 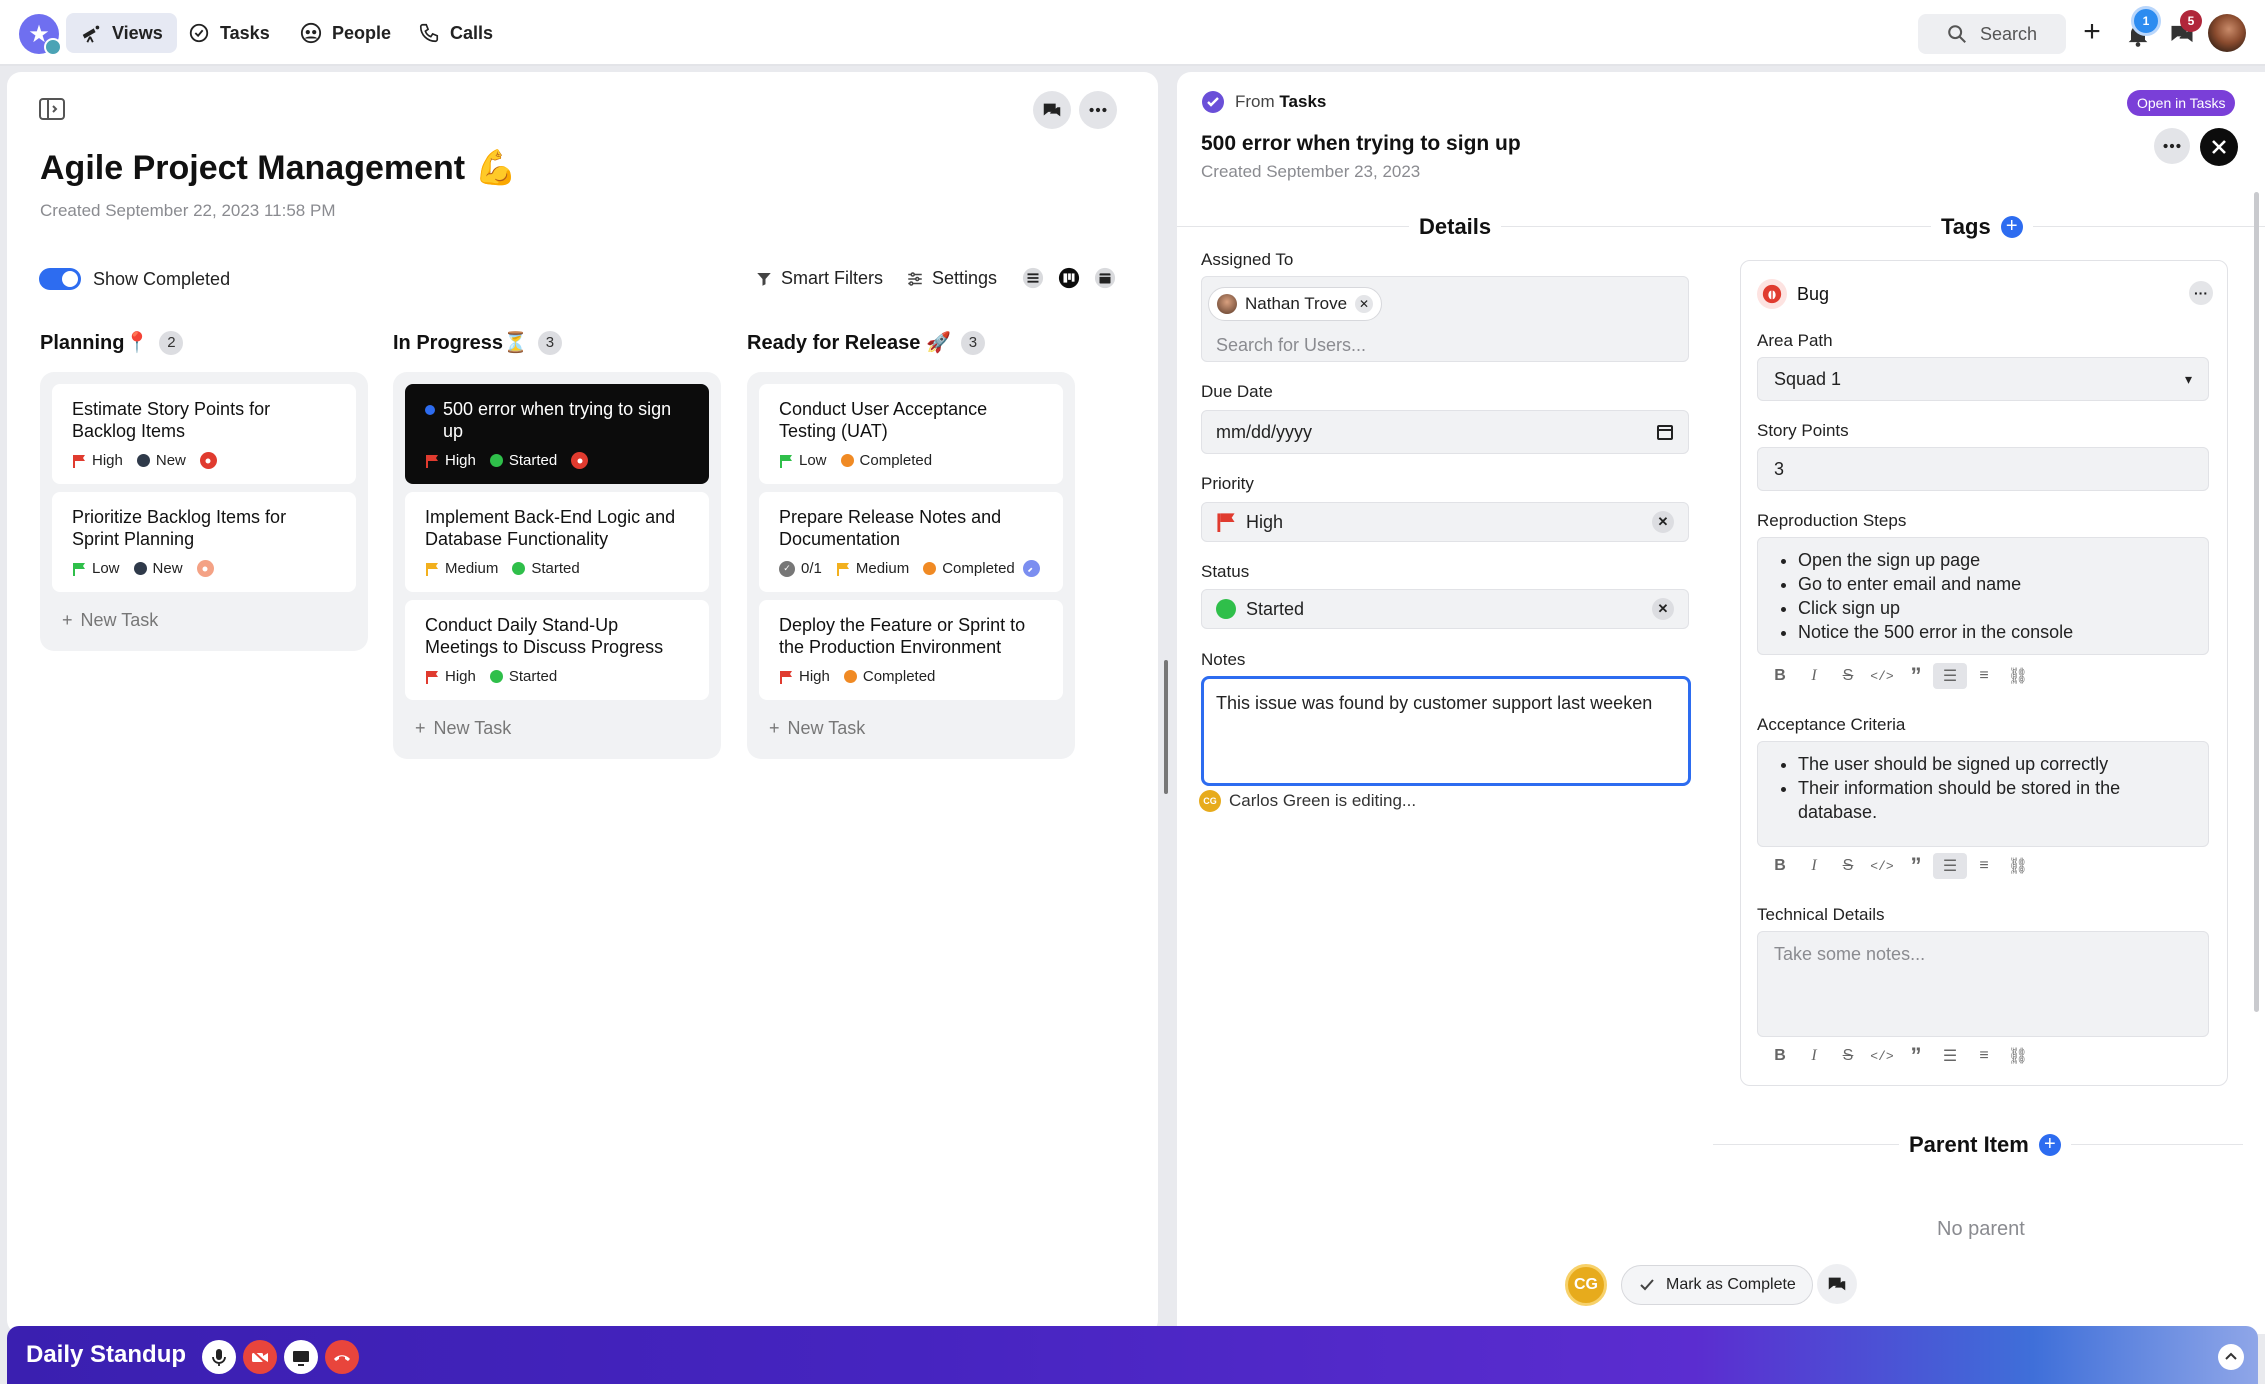 I want to click on nav-tab-views: Views, so click(x=121, y=33).